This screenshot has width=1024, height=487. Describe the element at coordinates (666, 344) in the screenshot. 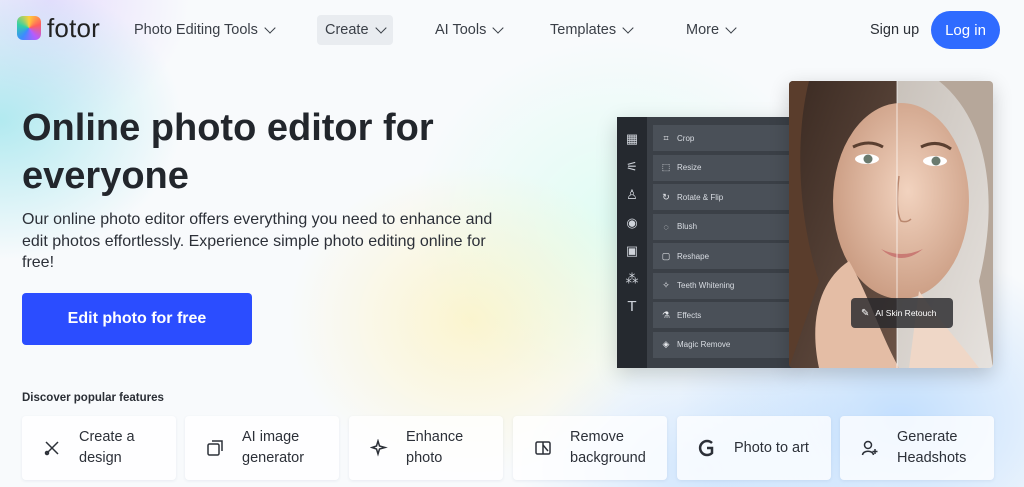

I see `eraser-icon: ◈` at that location.